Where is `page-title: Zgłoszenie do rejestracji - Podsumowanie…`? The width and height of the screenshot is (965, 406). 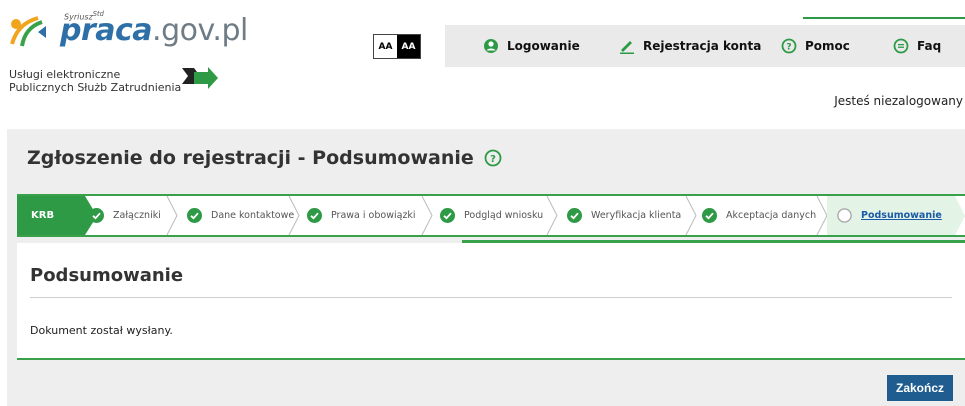 page-title: Zgłoszenie do rejestracji - Podsumowanie… is located at coordinates (264, 158).